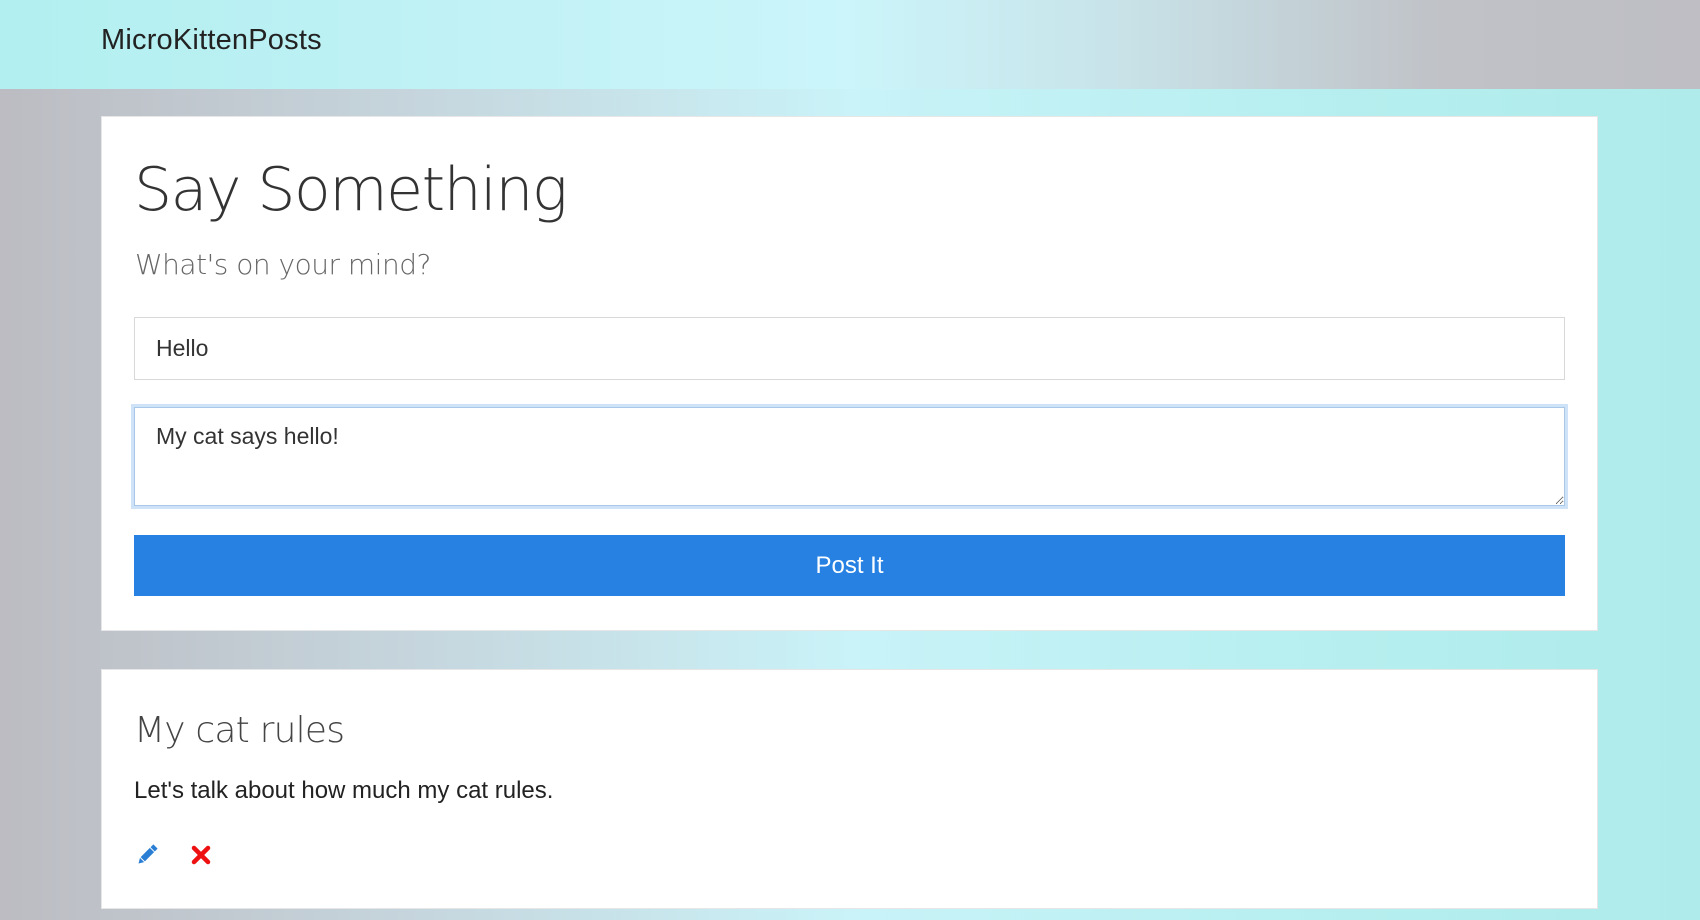 The height and width of the screenshot is (920, 1700). I want to click on pencil-icon, so click(148, 854).